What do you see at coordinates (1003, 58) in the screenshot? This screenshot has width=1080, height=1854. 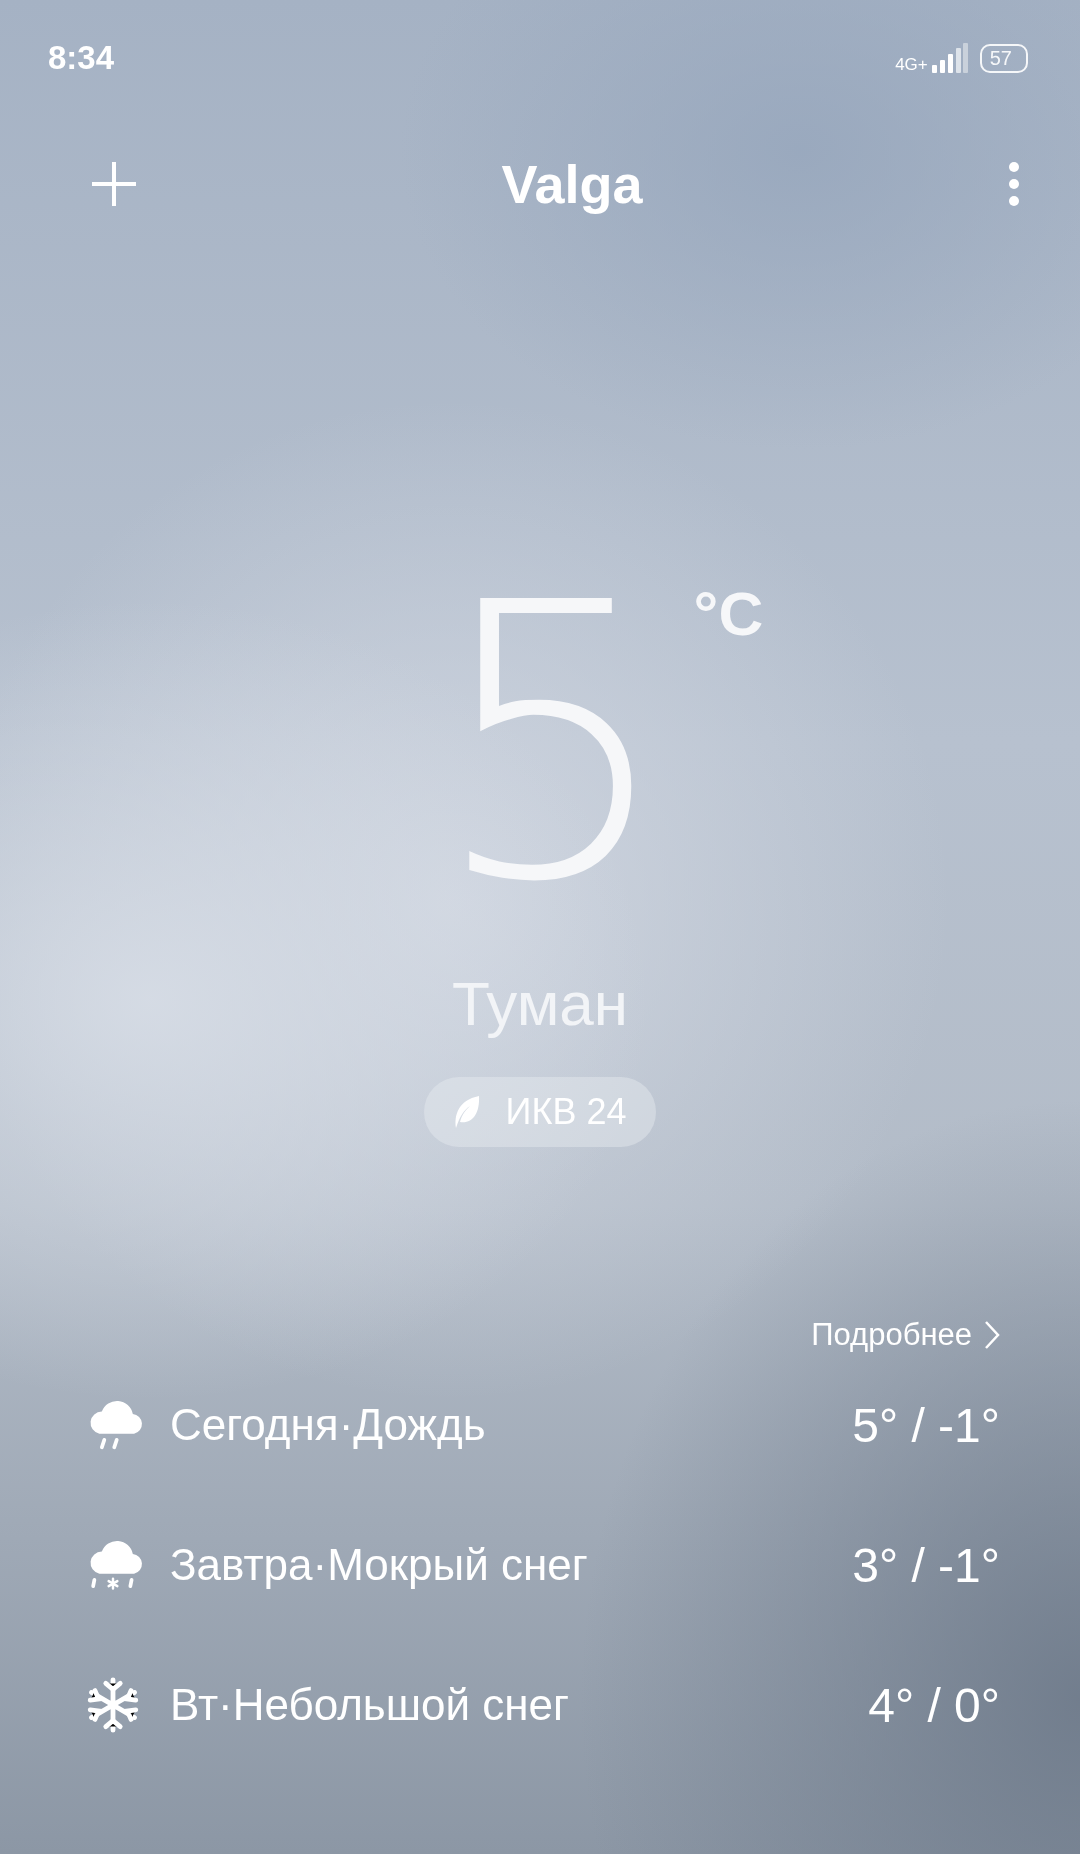 I see `battery-indicator: 57` at bounding box center [1003, 58].